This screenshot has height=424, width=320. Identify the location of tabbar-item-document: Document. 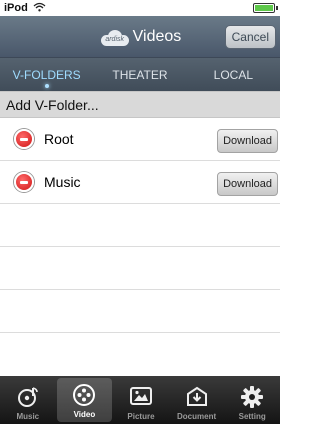
(197, 400).